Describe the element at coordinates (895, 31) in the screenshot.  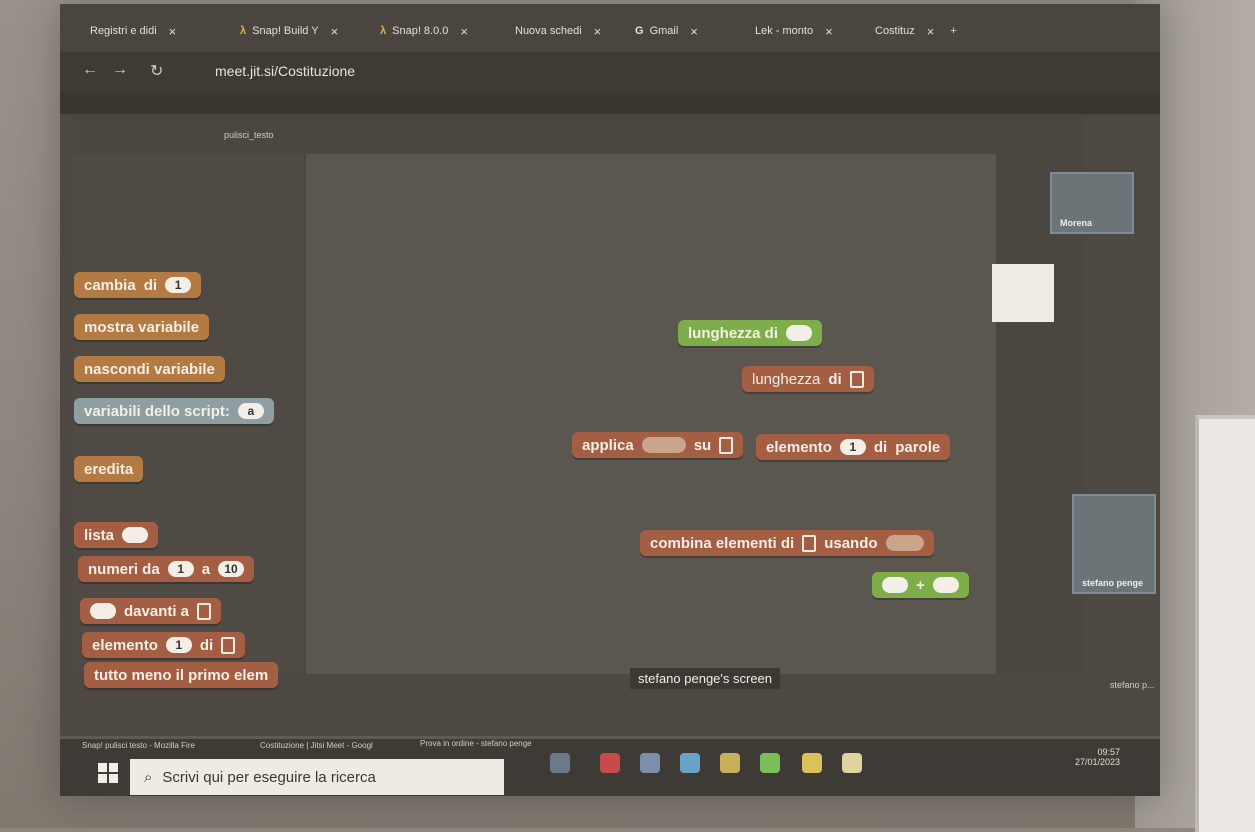
I see `tab-label: Costituz` at that location.